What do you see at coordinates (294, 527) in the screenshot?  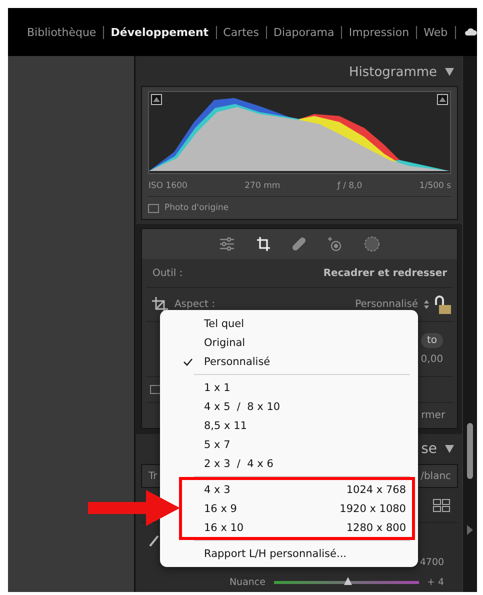 I see `menu-item: 16 x 10 1280 x 800` at bounding box center [294, 527].